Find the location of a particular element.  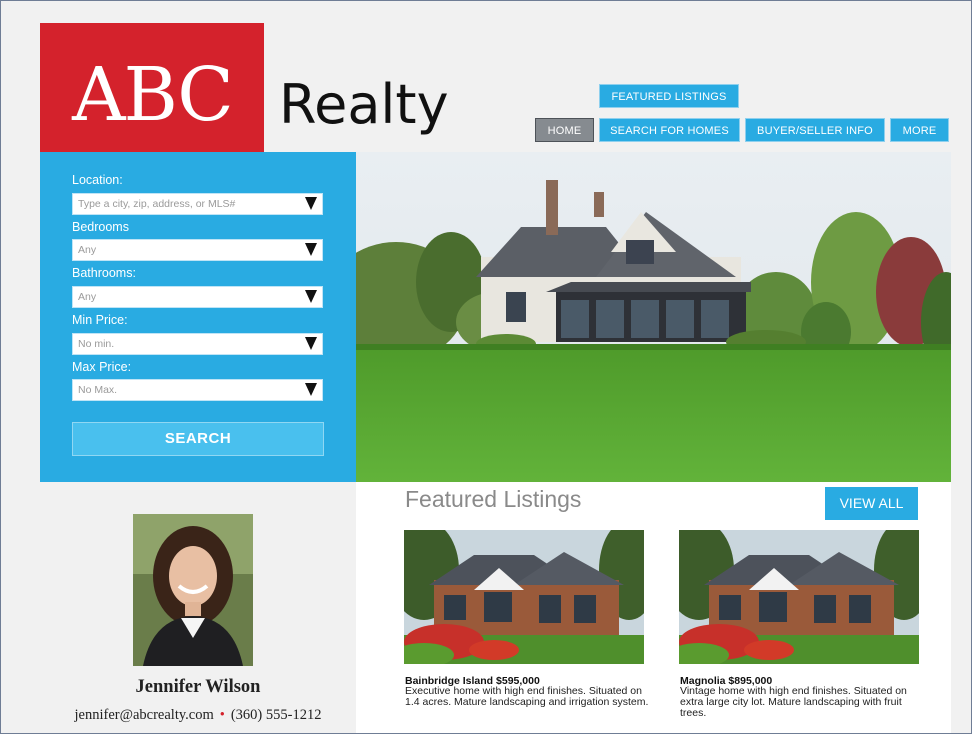

search-button: SEARCH is located at coordinates (198, 439).